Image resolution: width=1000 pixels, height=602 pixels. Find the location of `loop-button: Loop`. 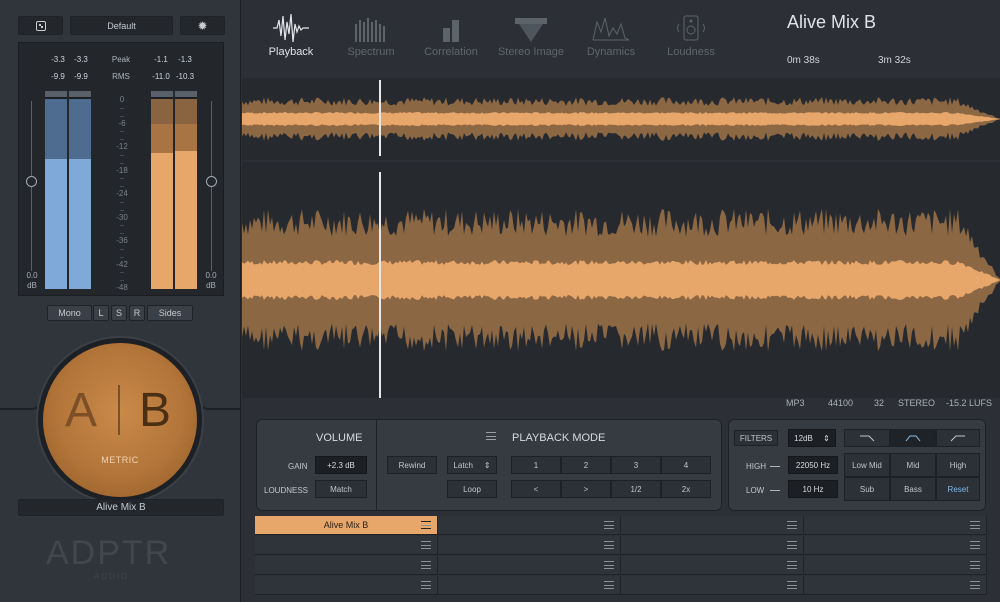

loop-button: Loop is located at coordinates (472, 489).